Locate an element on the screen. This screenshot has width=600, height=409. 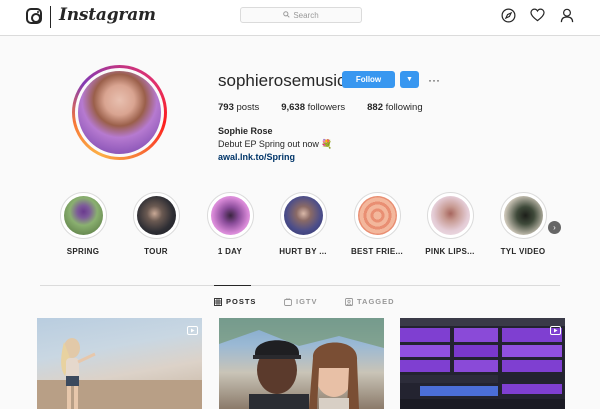
followers-label: followers is located at coordinates (326, 107).